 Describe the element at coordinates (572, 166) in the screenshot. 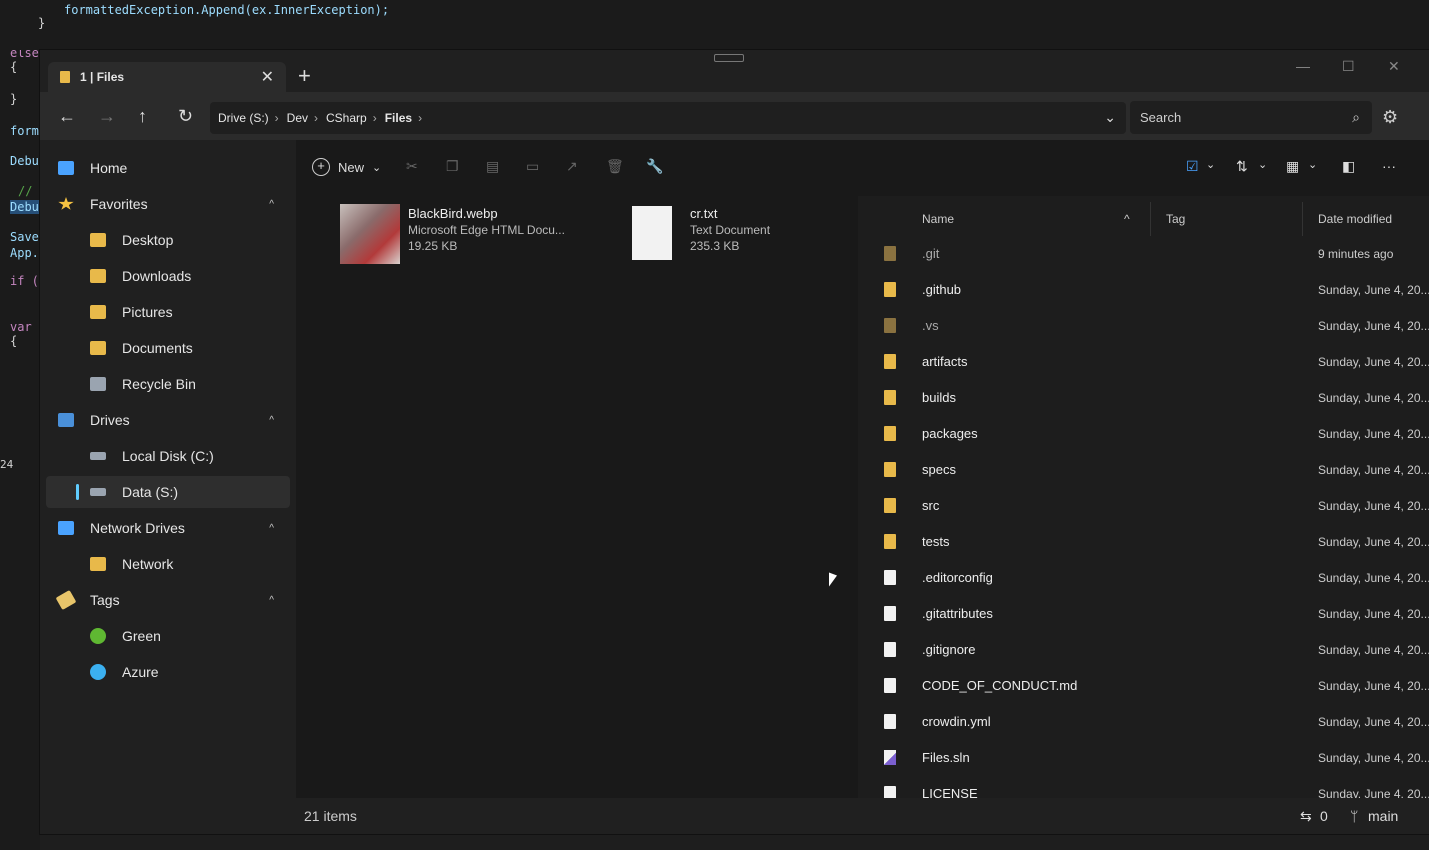

I see `share-icon: ↗` at that location.